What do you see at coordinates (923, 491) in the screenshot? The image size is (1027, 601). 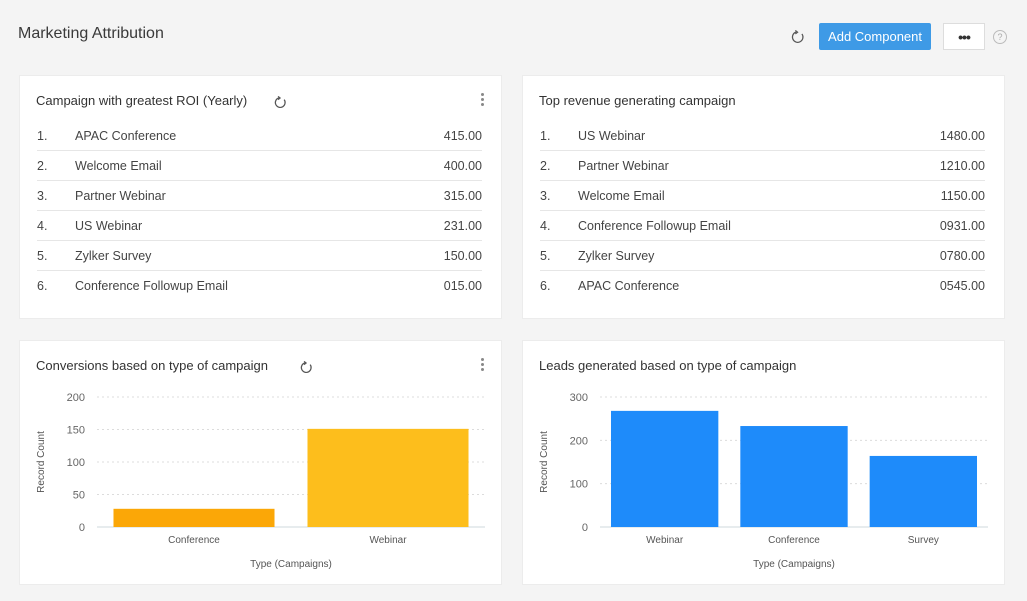 I see `bar-survey` at bounding box center [923, 491].